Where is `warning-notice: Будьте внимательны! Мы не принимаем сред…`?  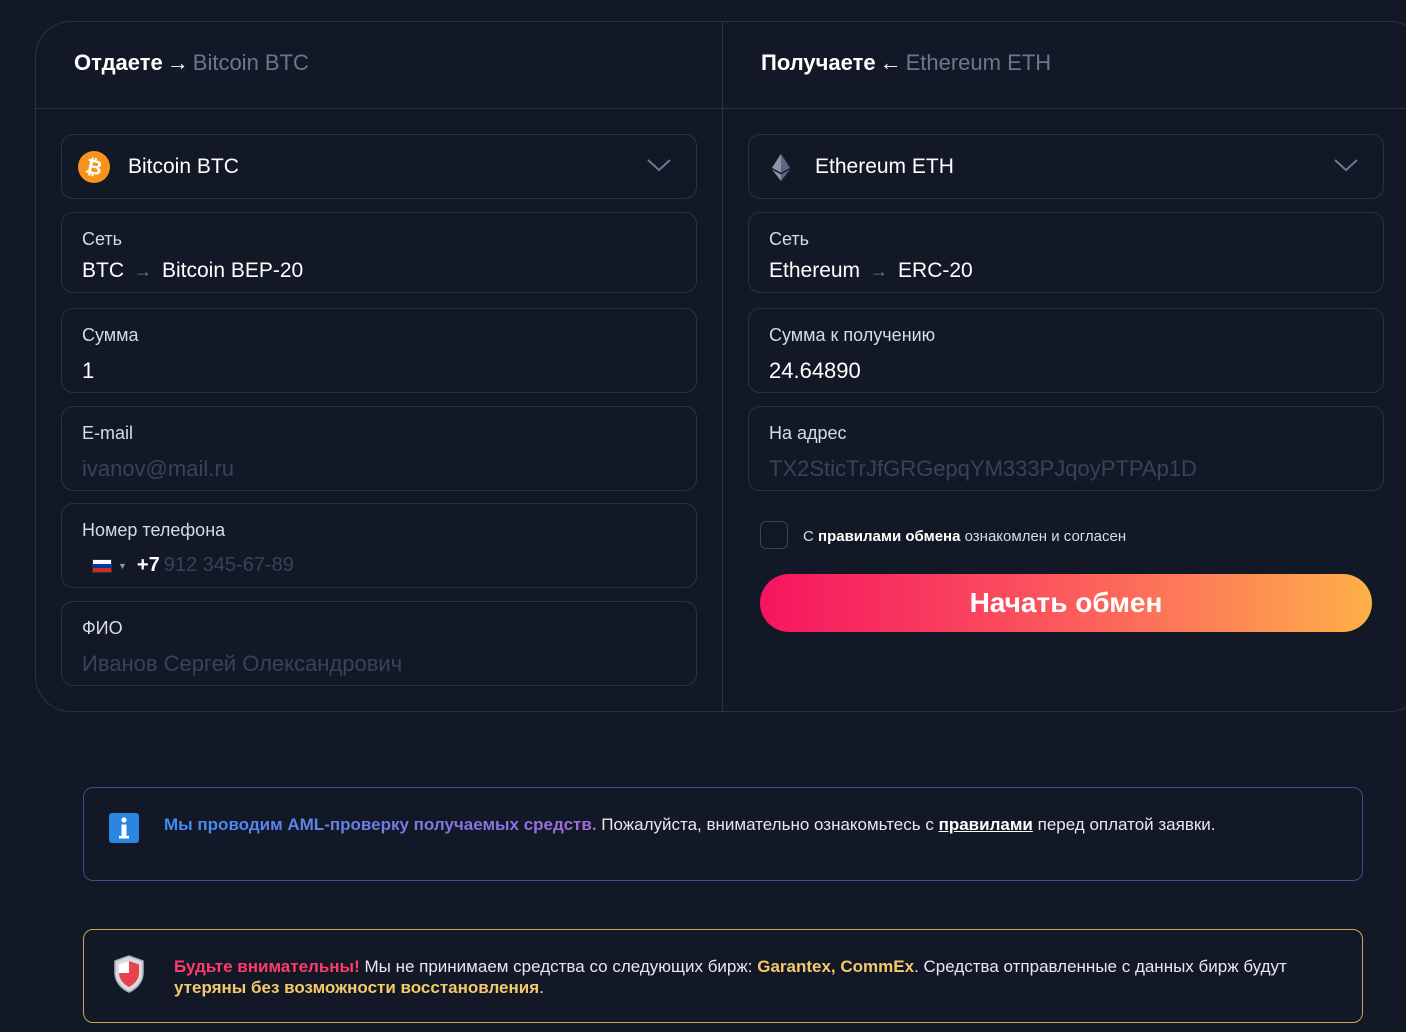 warning-notice: Будьте внимательны! Мы не принимаем сред… is located at coordinates (723, 976).